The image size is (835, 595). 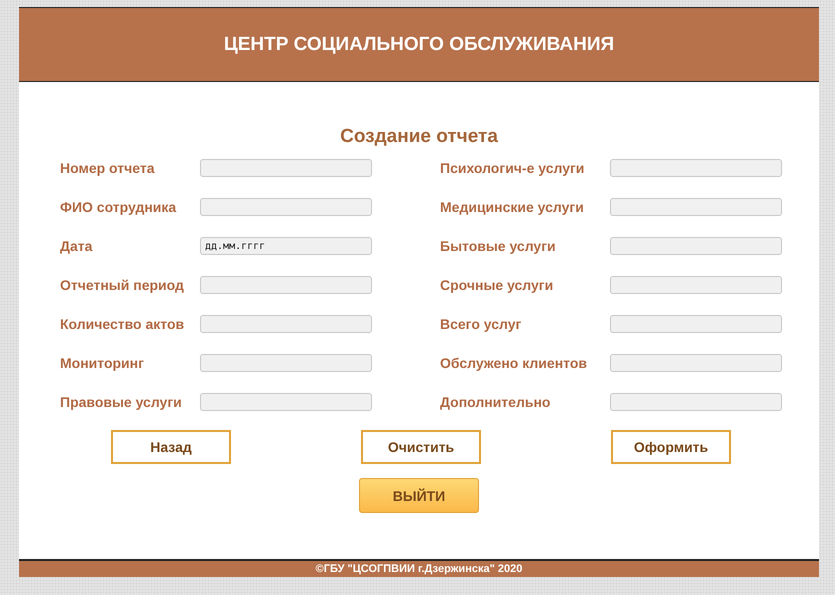 What do you see at coordinates (419, 495) in the screenshot?
I see `exit-button: ВЫЙТИ` at bounding box center [419, 495].